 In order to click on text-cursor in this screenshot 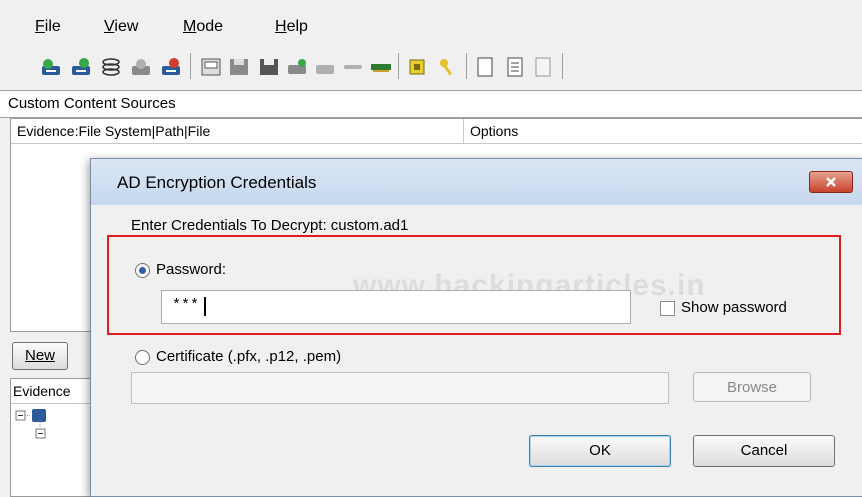, I will do `click(205, 306)`.